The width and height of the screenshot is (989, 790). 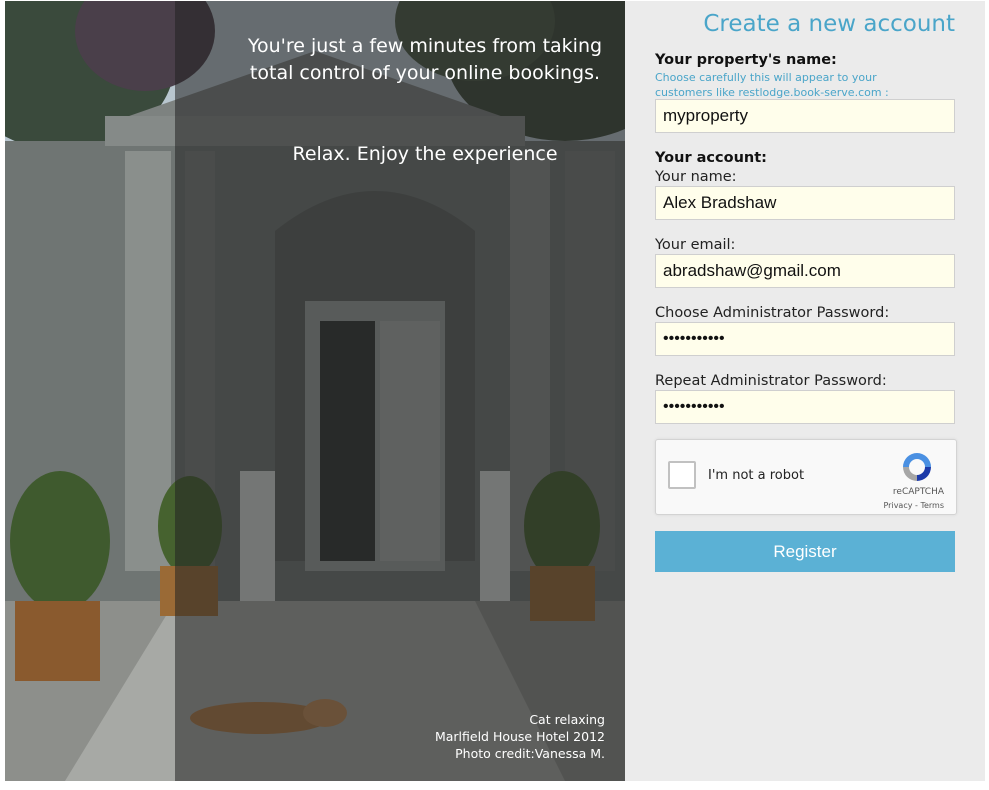 I want to click on repeat-password-label: Repeat Administrator Password:, so click(x=771, y=381).